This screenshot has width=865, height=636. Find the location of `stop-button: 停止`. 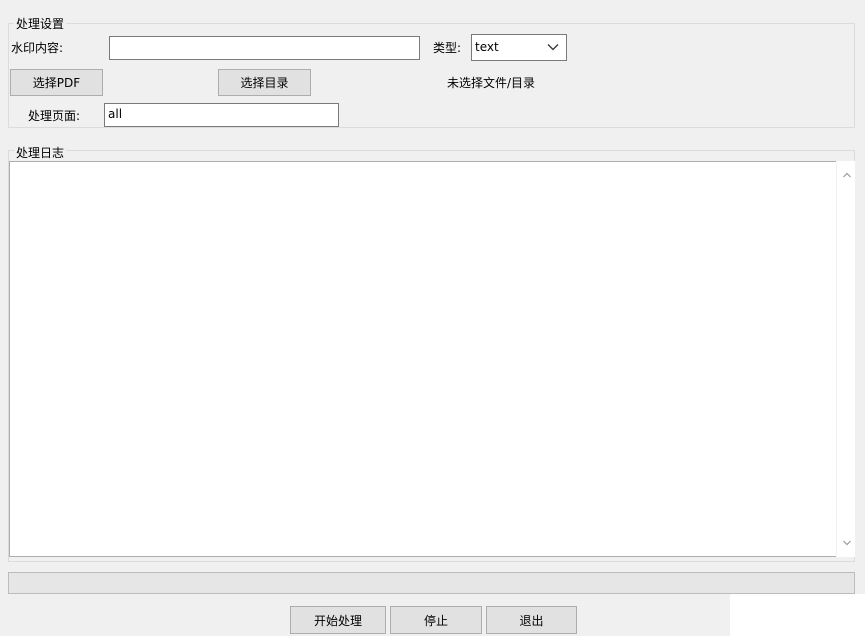

stop-button: 停止 is located at coordinates (436, 620).